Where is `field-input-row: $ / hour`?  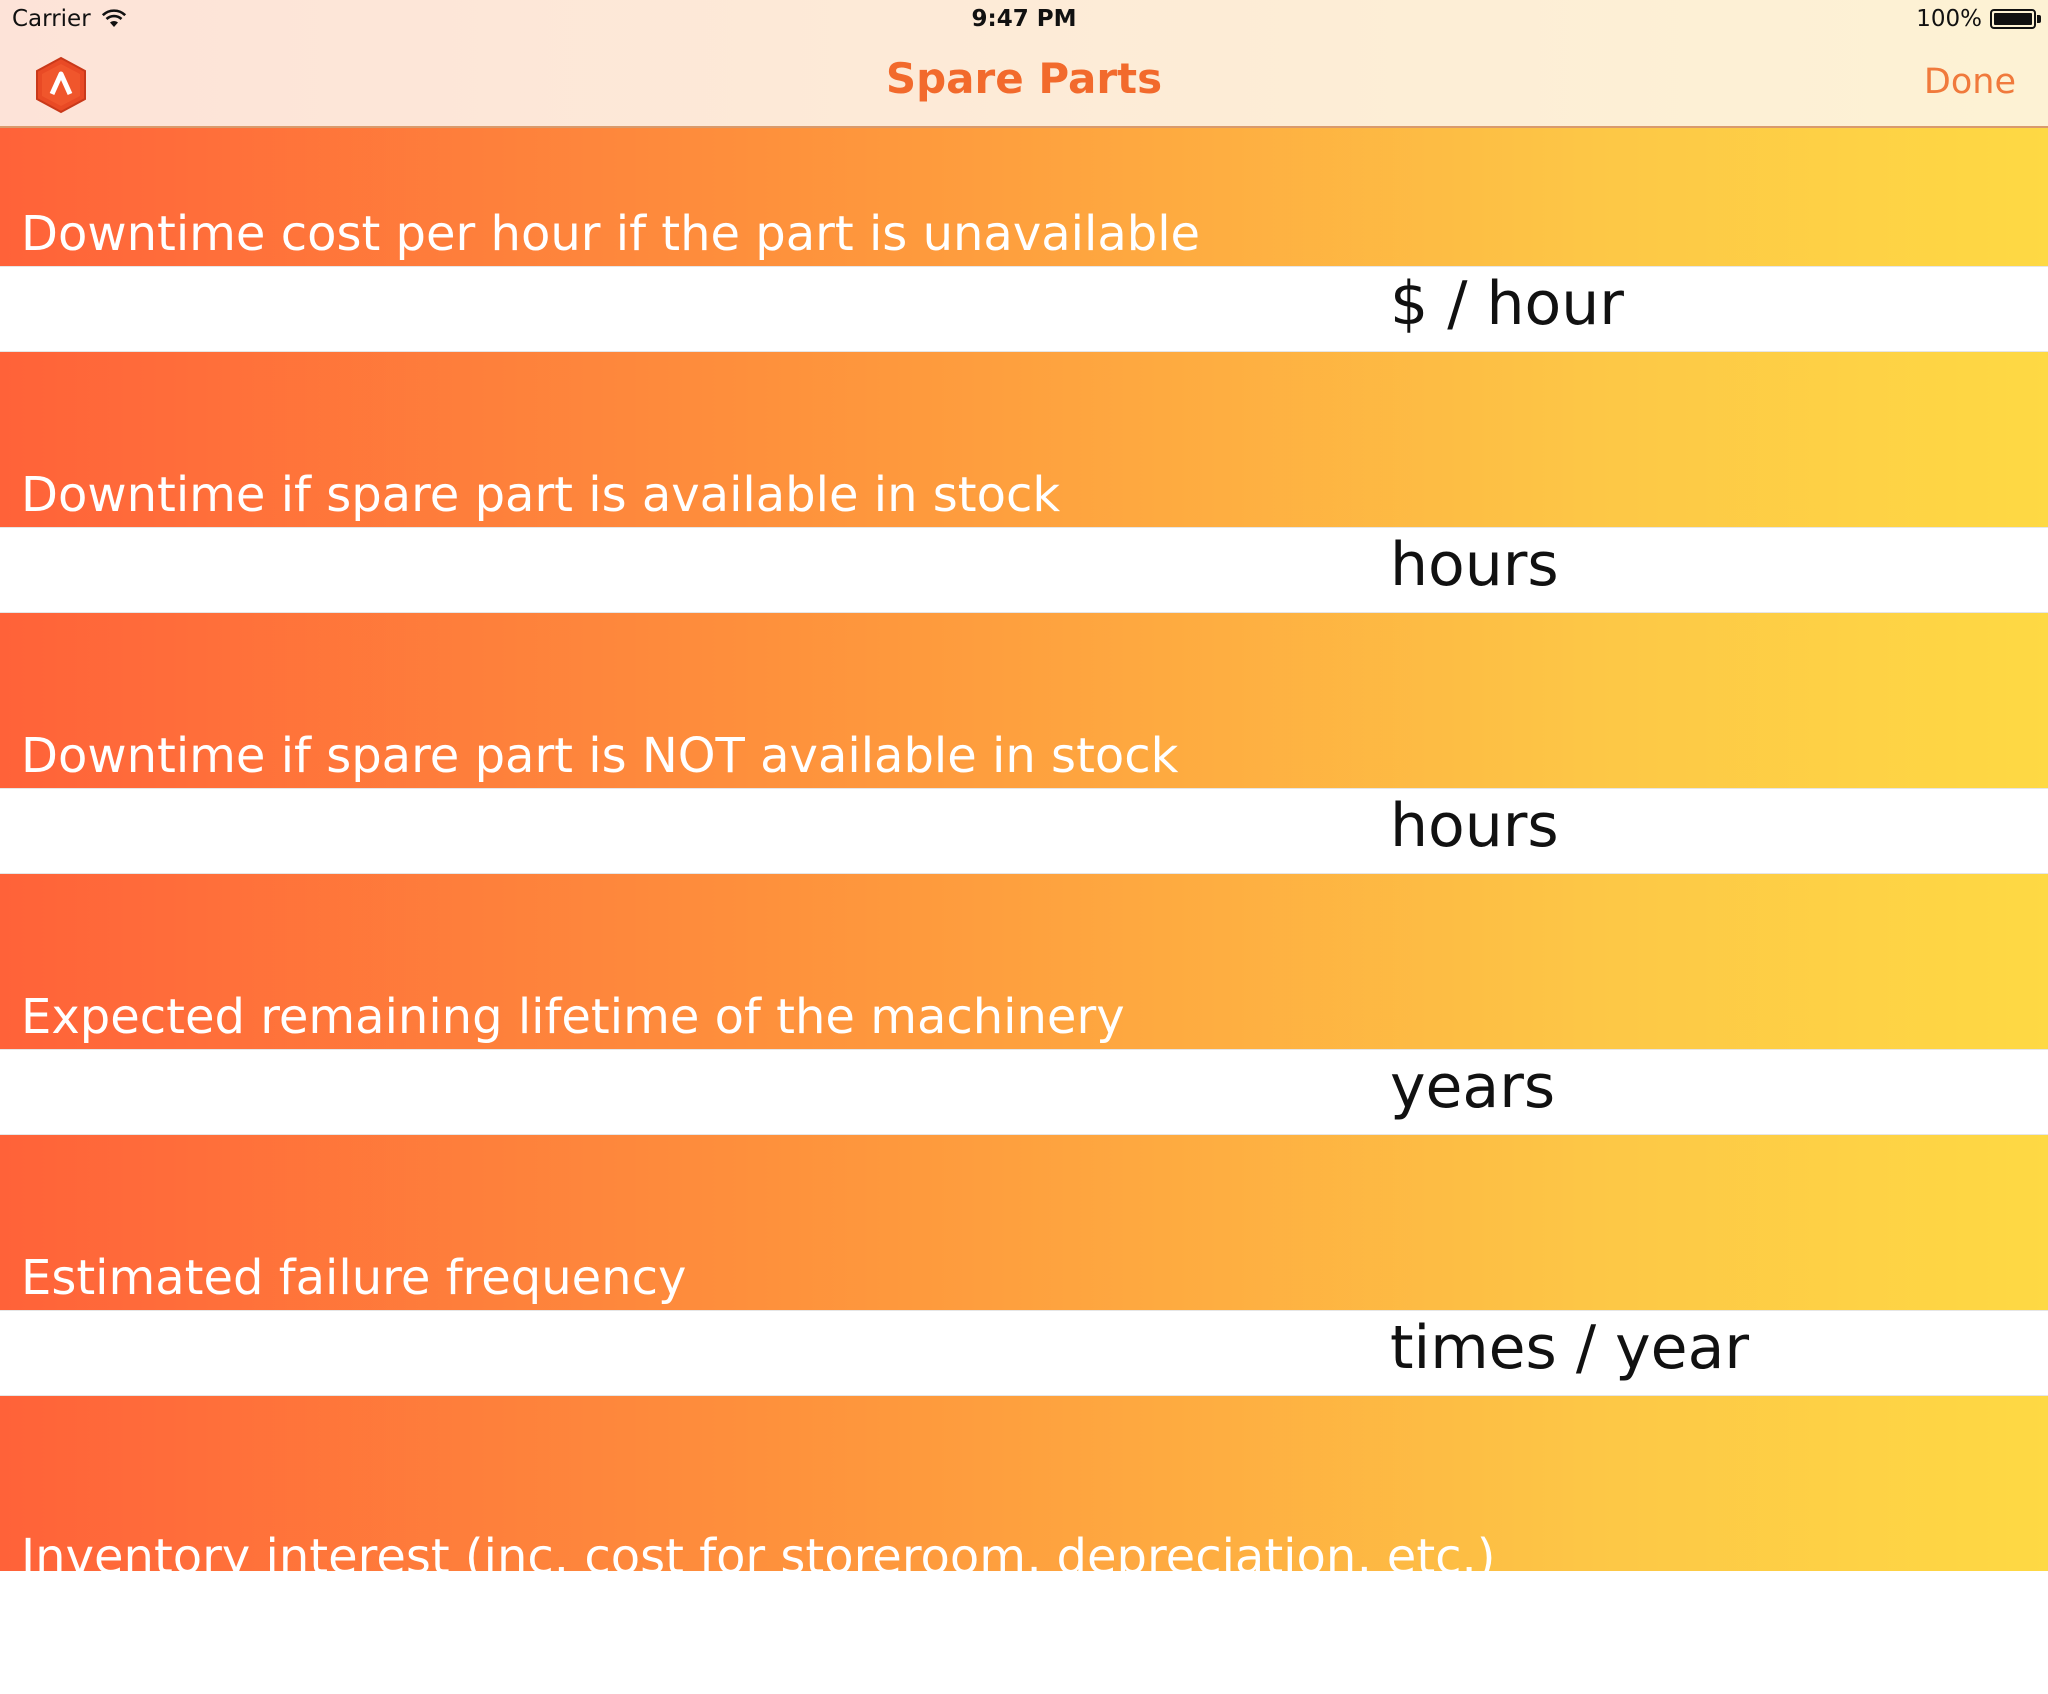
field-input-row: $ / hour is located at coordinates (1024, 309).